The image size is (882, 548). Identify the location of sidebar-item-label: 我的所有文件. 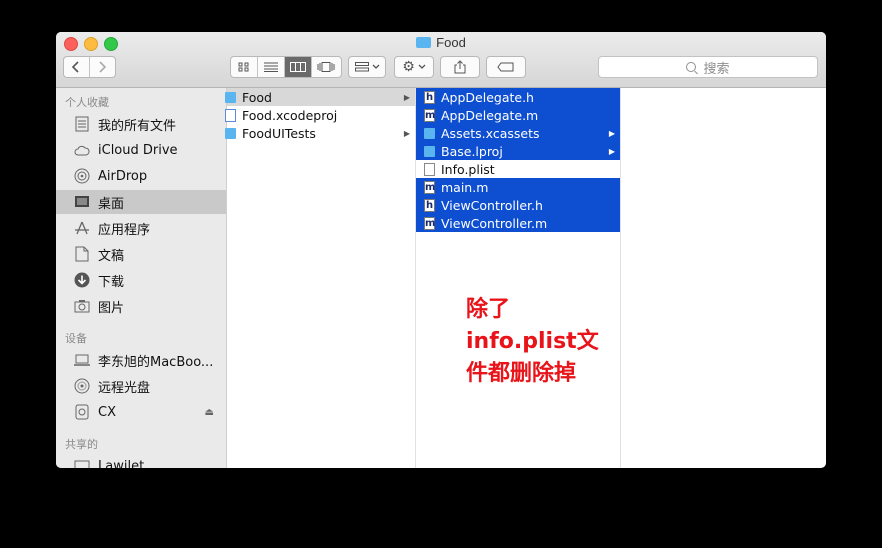
(137, 126).